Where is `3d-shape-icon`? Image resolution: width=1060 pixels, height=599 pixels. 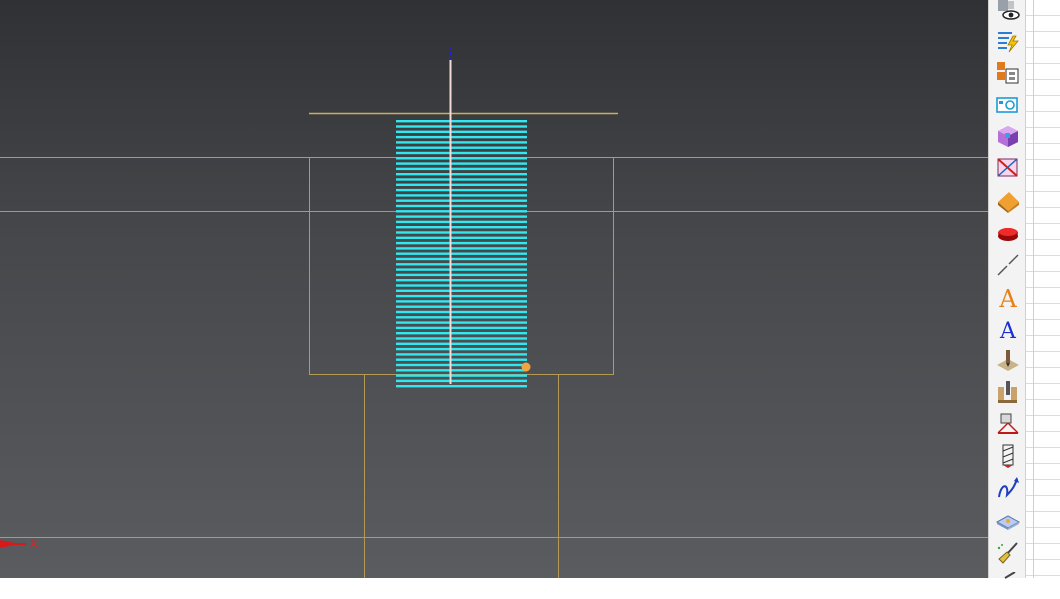 3d-shape-icon is located at coordinates (1008, 201).